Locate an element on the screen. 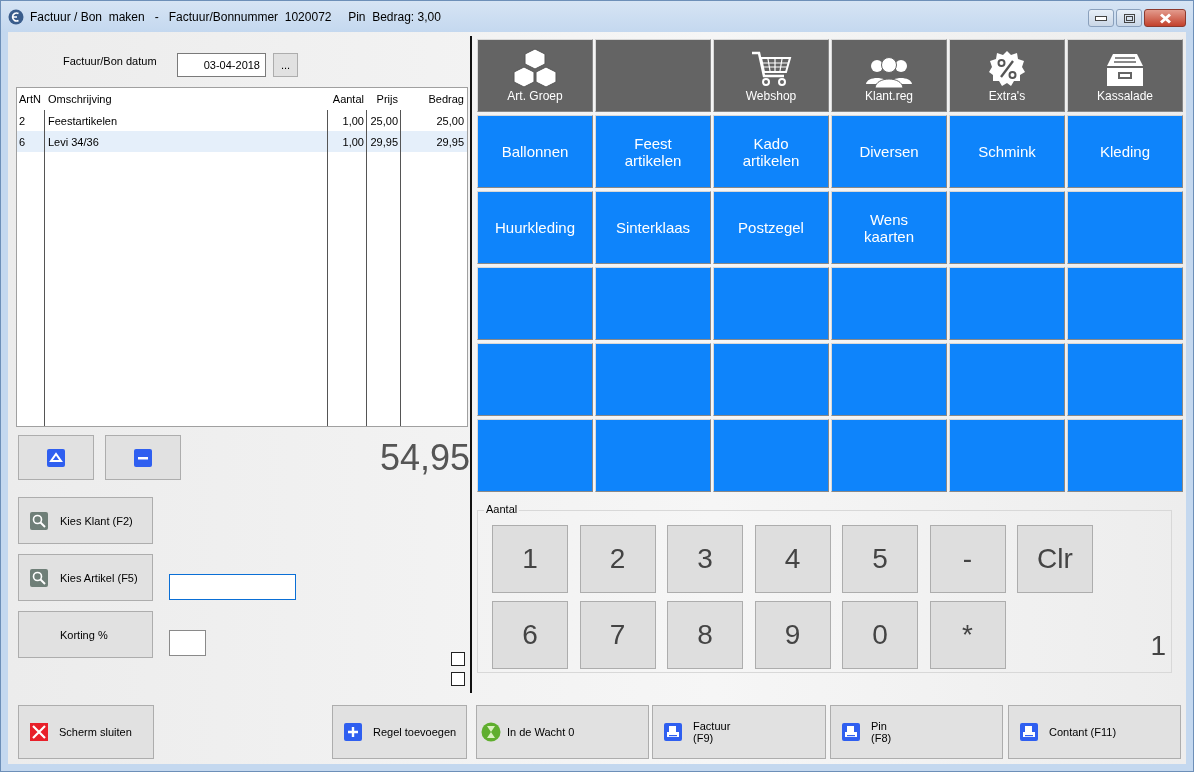 Image resolution: width=1194 pixels, height=772 pixels. remove-line-button is located at coordinates (143, 457).